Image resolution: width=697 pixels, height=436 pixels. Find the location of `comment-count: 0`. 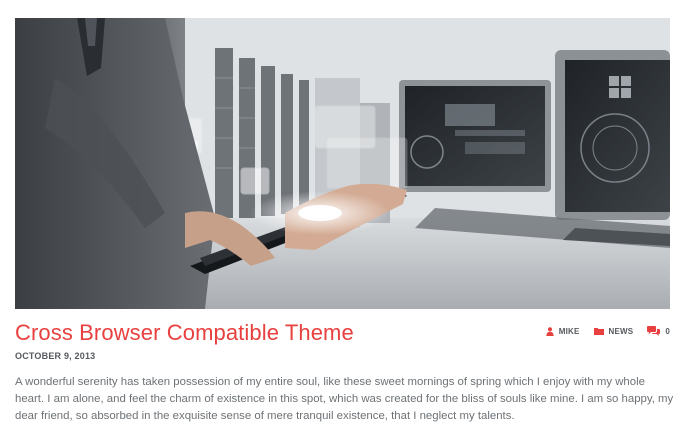

comment-count: 0 is located at coordinates (667, 331).